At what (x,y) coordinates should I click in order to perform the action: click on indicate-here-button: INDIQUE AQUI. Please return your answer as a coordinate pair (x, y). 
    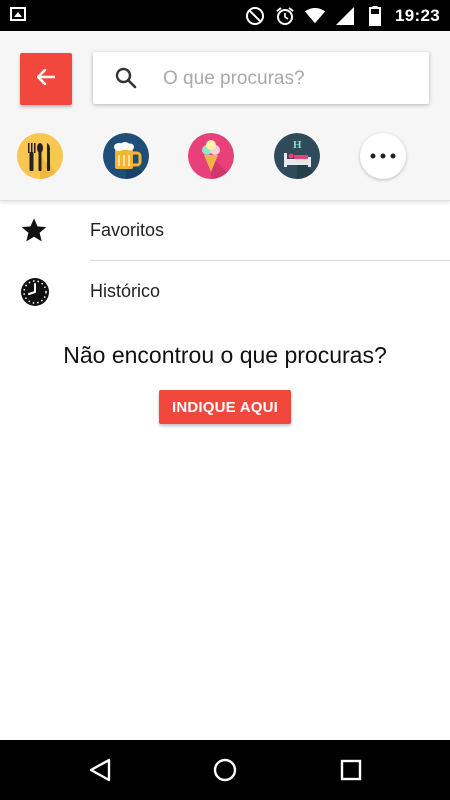
    Looking at the image, I should click on (225, 407).